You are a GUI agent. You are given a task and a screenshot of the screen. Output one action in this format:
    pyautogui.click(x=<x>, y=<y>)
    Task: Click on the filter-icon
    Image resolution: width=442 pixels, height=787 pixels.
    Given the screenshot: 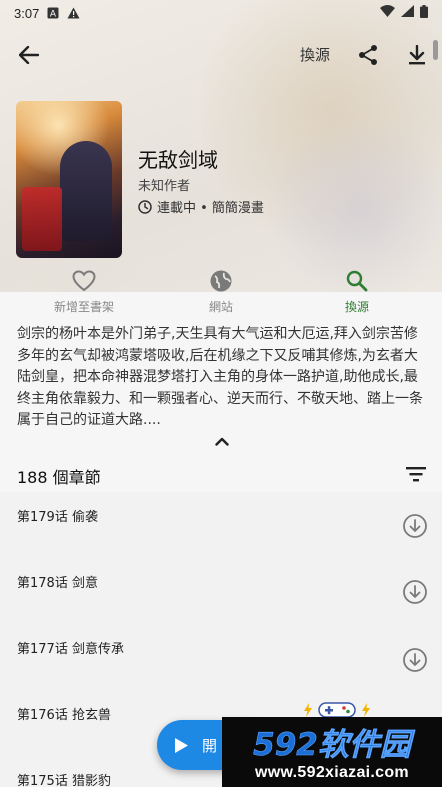 What is the action you would take?
    pyautogui.click(x=416, y=474)
    